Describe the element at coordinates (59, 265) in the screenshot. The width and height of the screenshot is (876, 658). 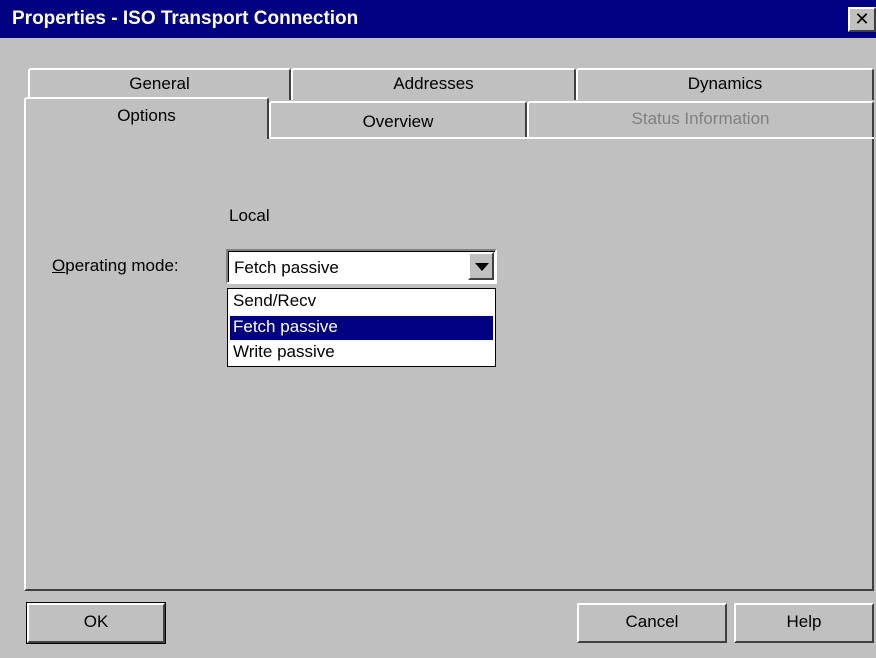
I see `operating-mode-label-accesskey: O` at that location.